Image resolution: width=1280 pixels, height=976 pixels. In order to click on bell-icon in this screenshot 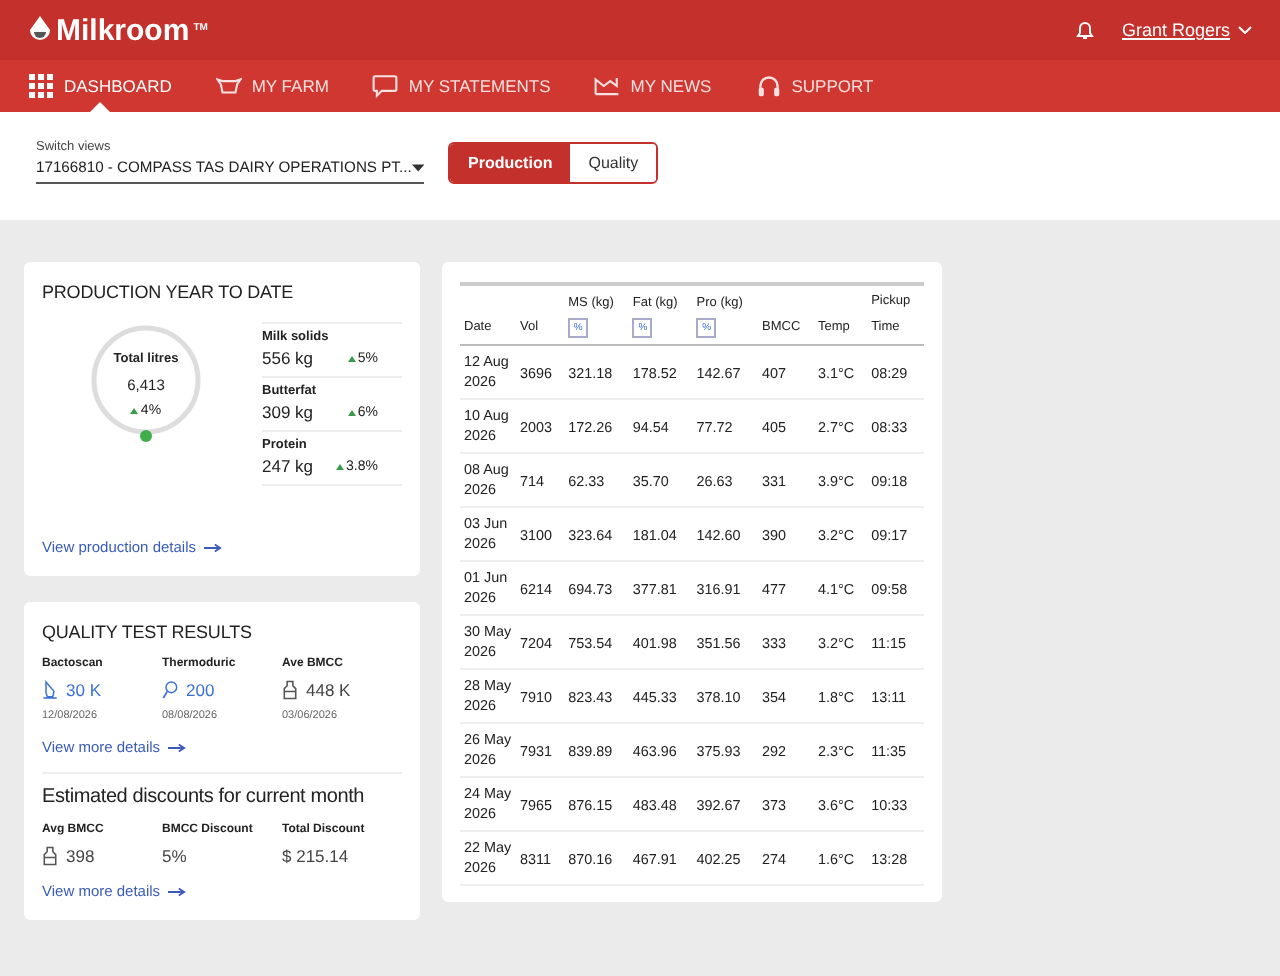, I will do `click(1084, 30)`.